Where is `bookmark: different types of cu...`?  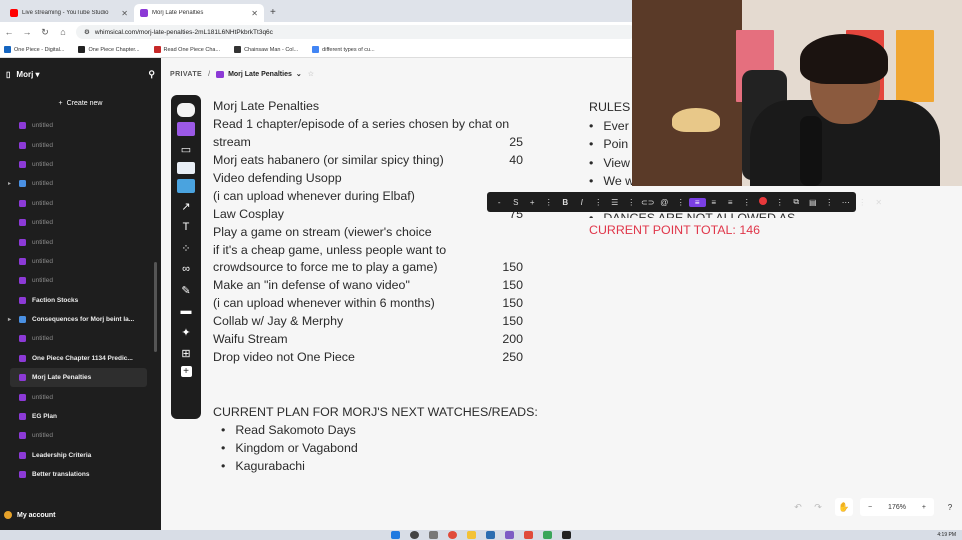
bookmark: different types of cu... is located at coordinates (343, 49).